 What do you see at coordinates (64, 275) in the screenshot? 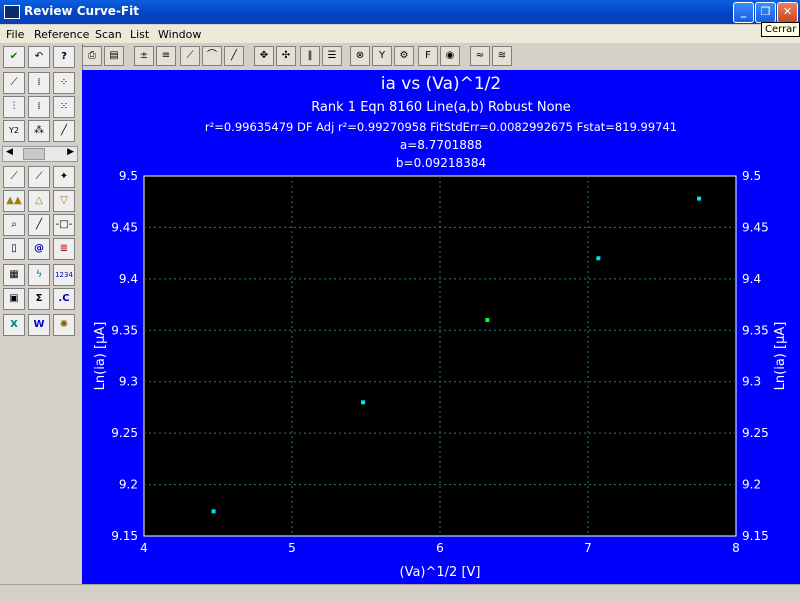
I see `numbers-icon: 1234` at bounding box center [64, 275].